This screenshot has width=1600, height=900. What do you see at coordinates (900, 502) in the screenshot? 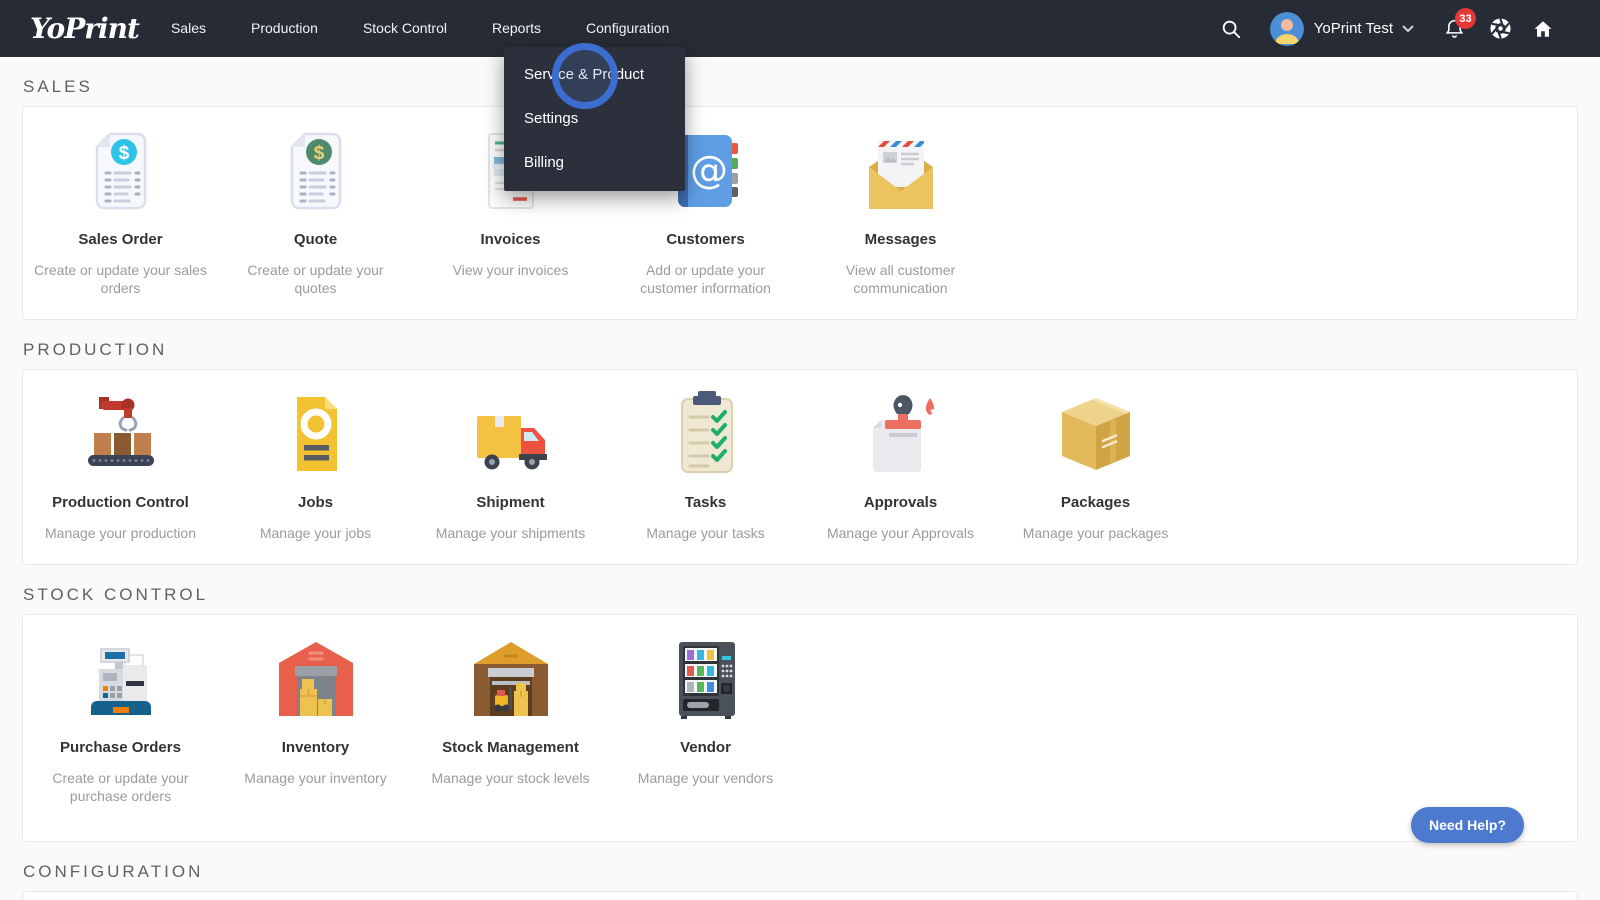
I see `tile-title: Approvals` at bounding box center [900, 502].